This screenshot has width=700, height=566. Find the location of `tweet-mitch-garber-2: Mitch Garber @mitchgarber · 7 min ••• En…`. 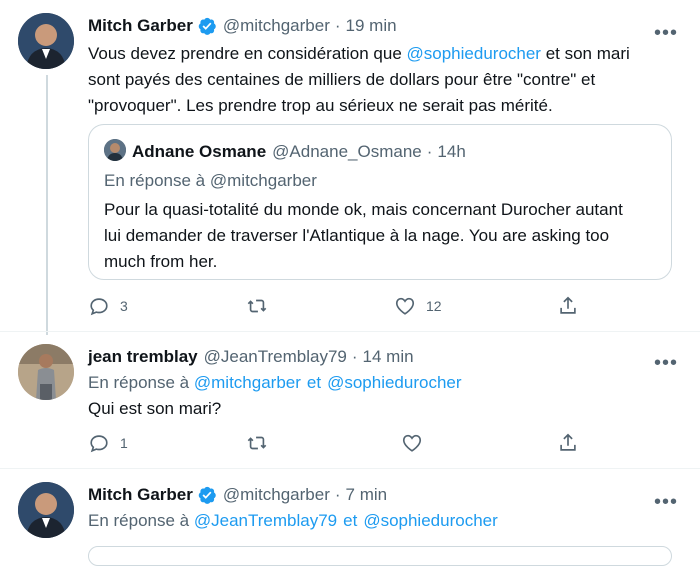

tweet-mitch-garber-2: Mitch Garber @mitchgarber · 7 min ••• En… is located at coordinates (350, 510).